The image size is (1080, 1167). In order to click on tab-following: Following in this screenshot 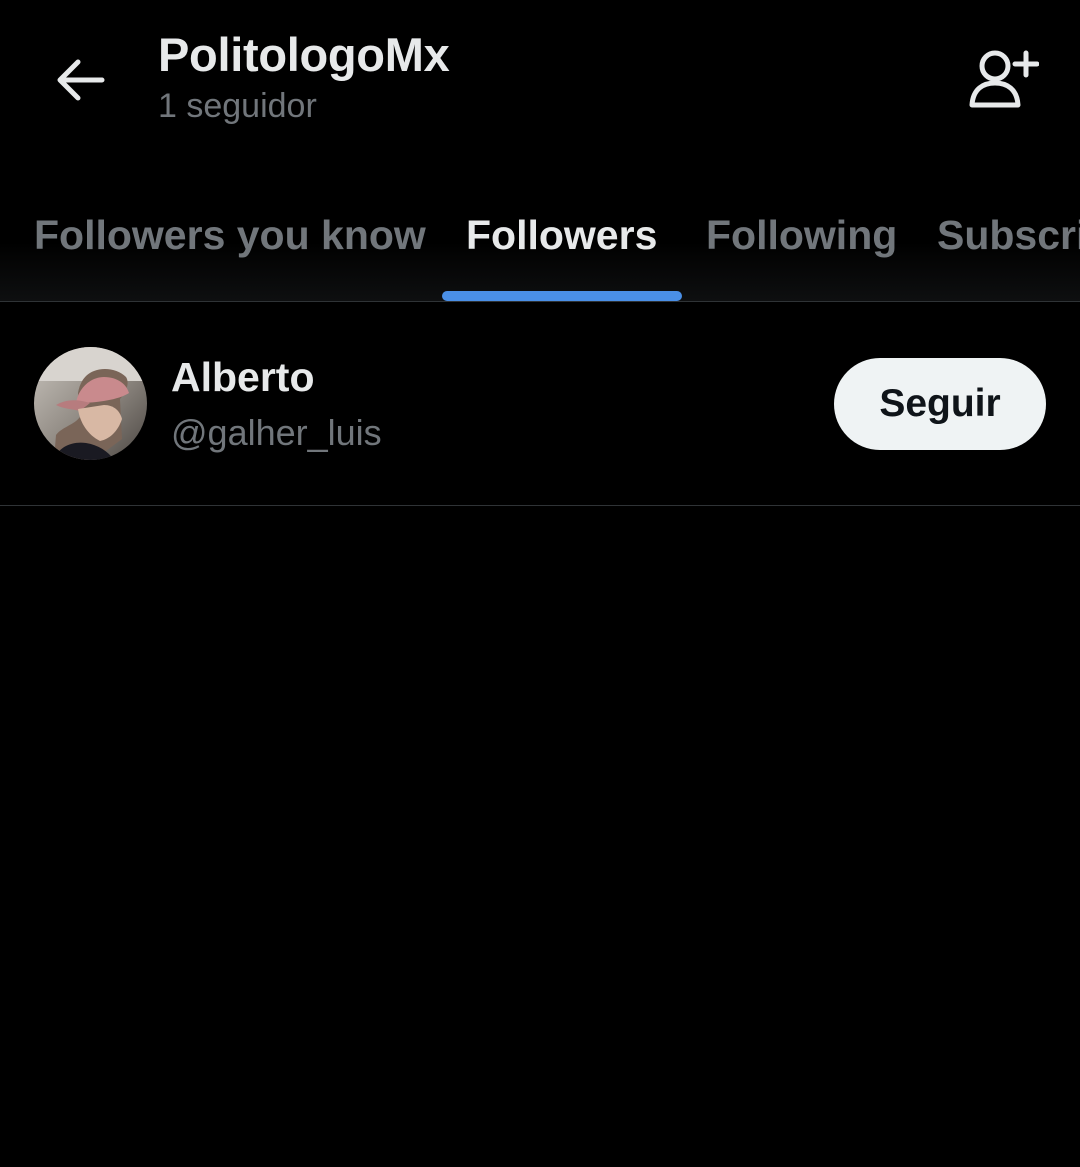, I will do `click(801, 235)`.